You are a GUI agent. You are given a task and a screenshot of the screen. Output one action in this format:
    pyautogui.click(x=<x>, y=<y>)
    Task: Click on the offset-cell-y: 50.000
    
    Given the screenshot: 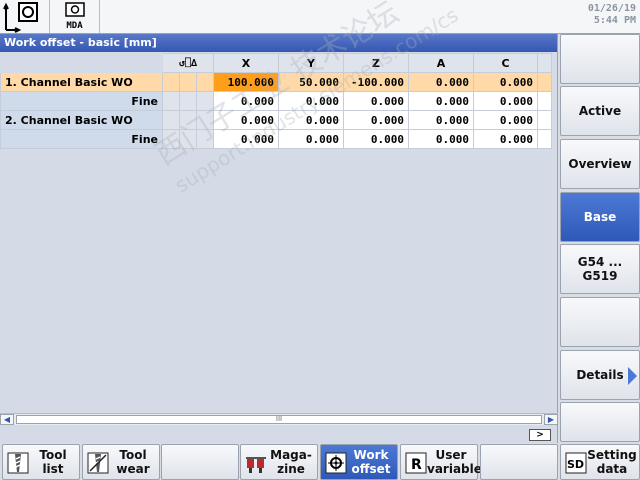 What is the action you would take?
    pyautogui.click(x=311, y=82)
    